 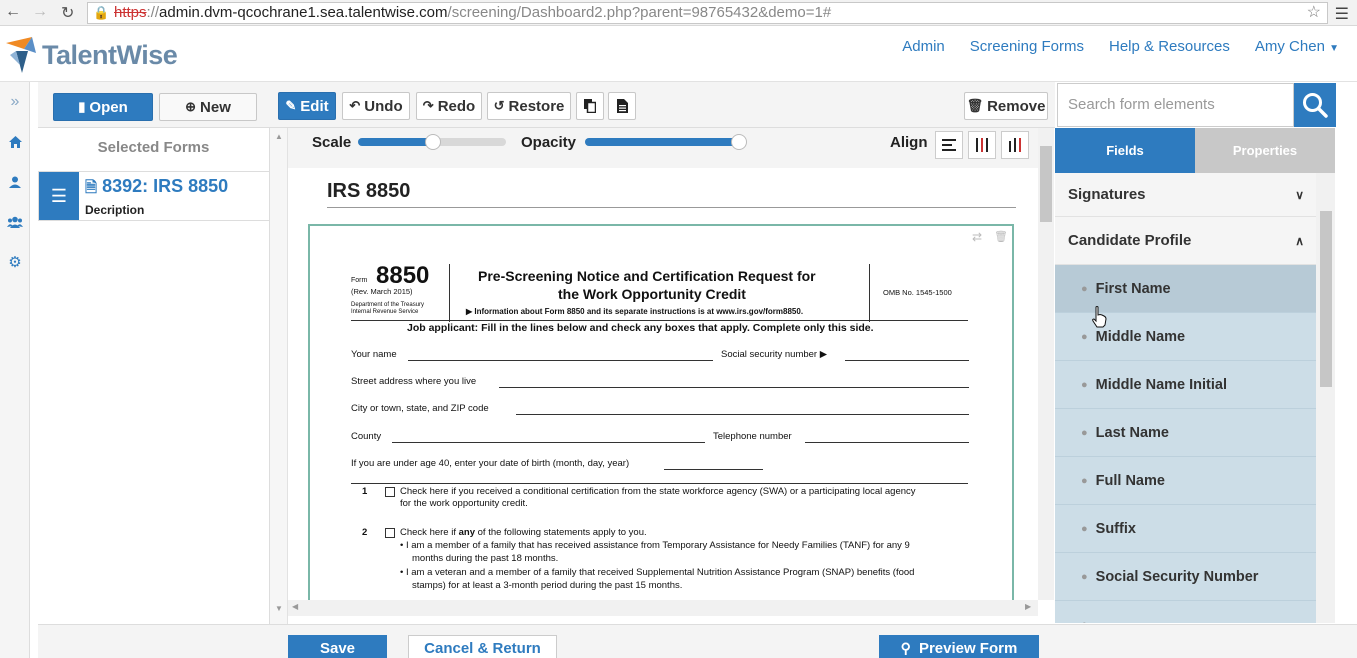 What do you see at coordinates (1099, 317) in the screenshot?
I see `hand-cursor-icon` at bounding box center [1099, 317].